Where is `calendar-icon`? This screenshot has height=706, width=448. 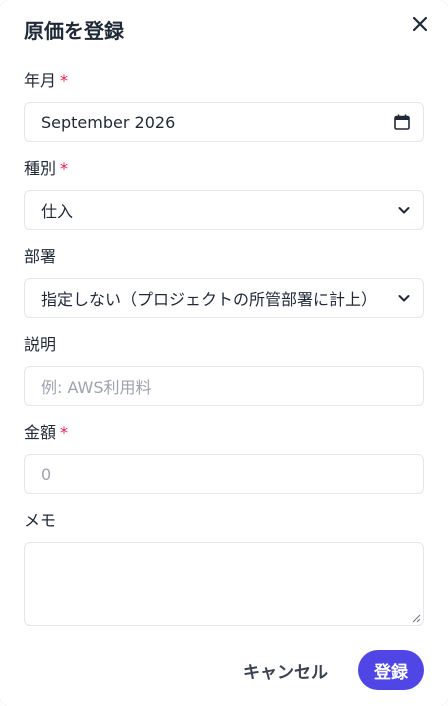
calendar-icon is located at coordinates (402, 122).